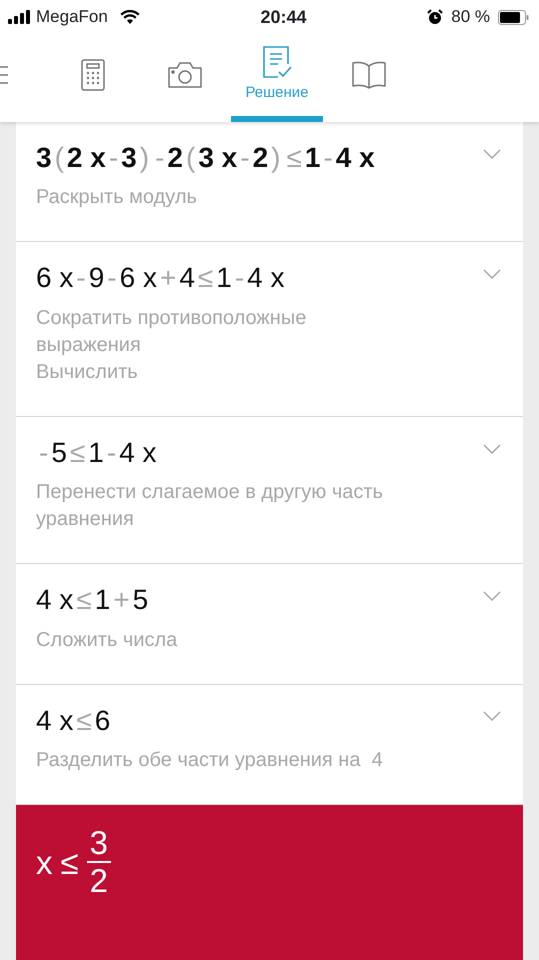 The height and width of the screenshot is (960, 539). Describe the element at coordinates (160, 278) in the screenshot. I see `equation: 6 x-9-6 x+4≤1-4 x` at that location.